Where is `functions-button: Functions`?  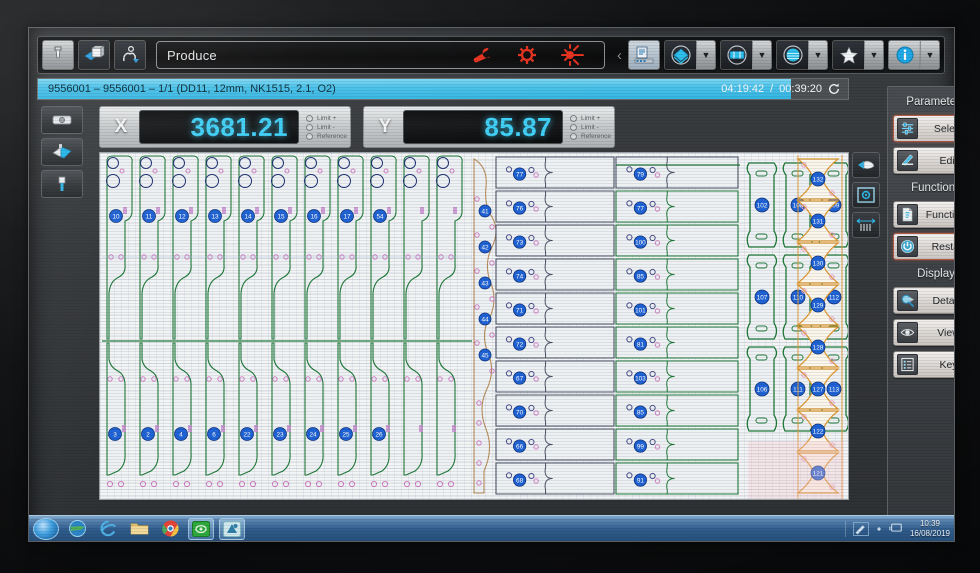 functions-button: Functions is located at coordinates (924, 214).